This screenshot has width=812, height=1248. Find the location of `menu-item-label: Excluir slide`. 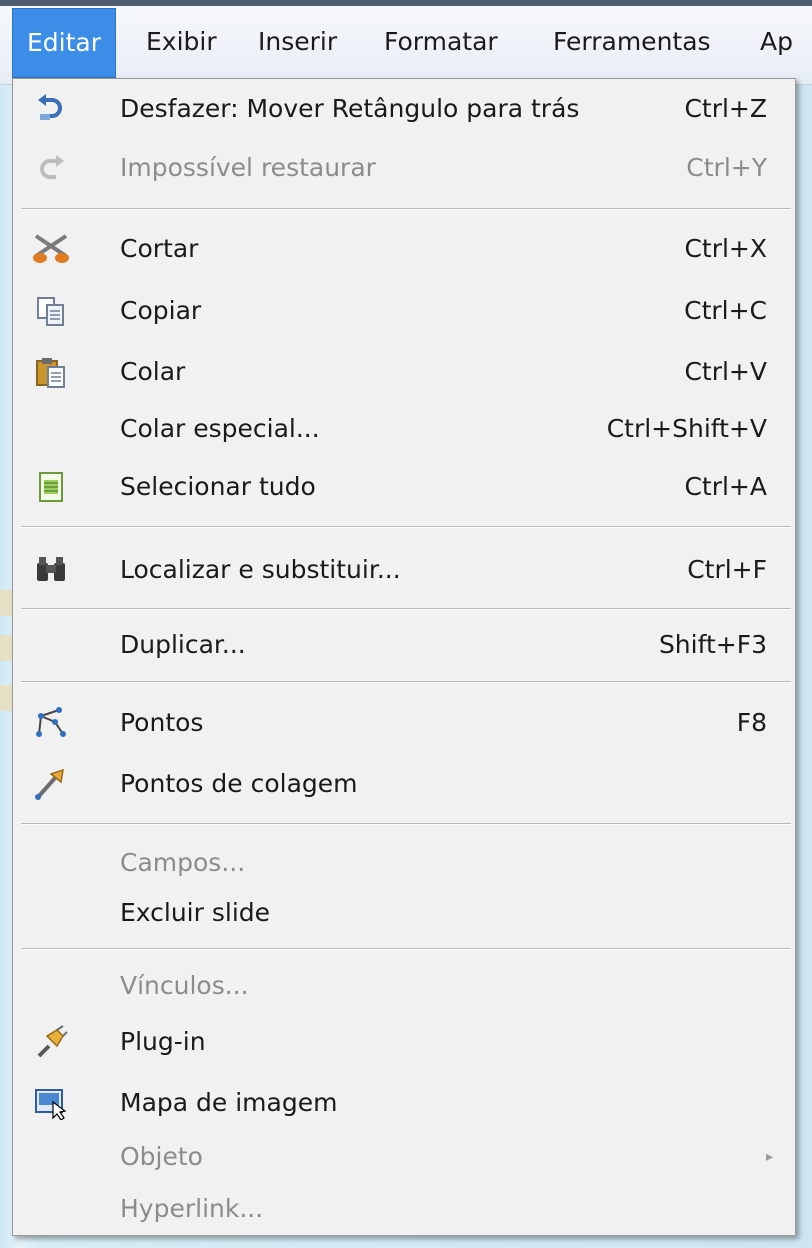

menu-item-label: Excluir slide is located at coordinates (195, 912).